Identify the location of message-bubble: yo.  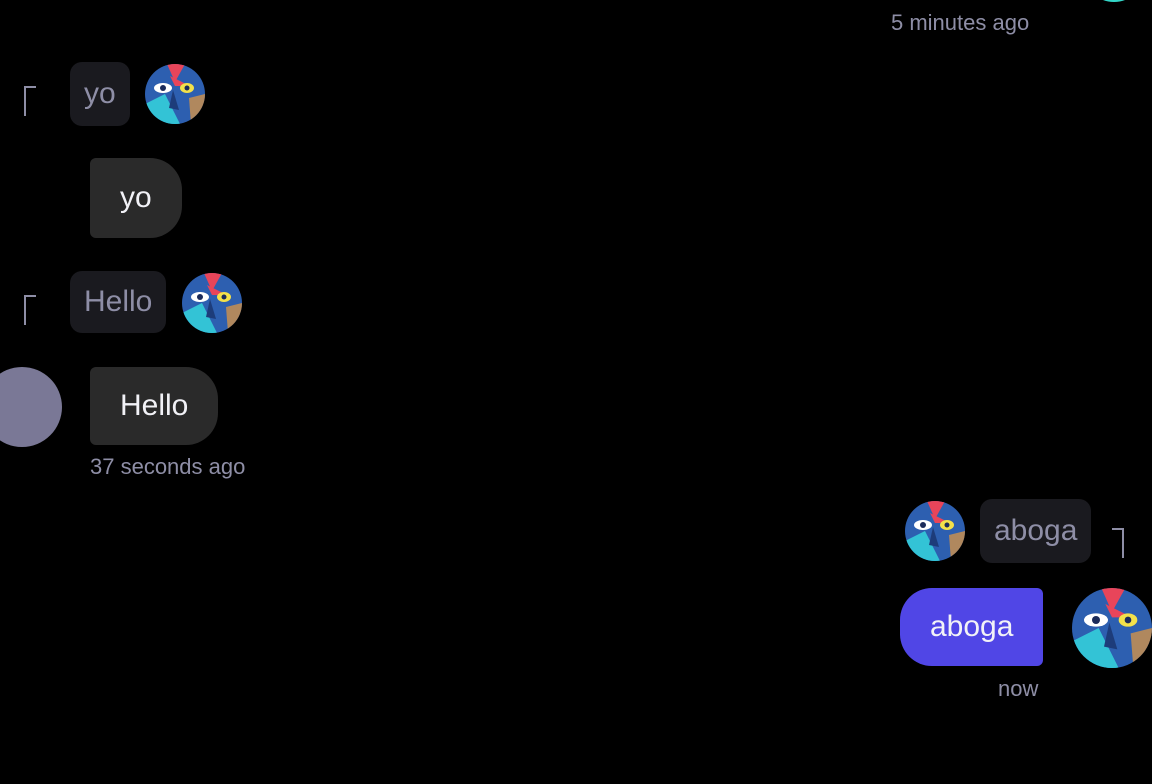
(136, 198).